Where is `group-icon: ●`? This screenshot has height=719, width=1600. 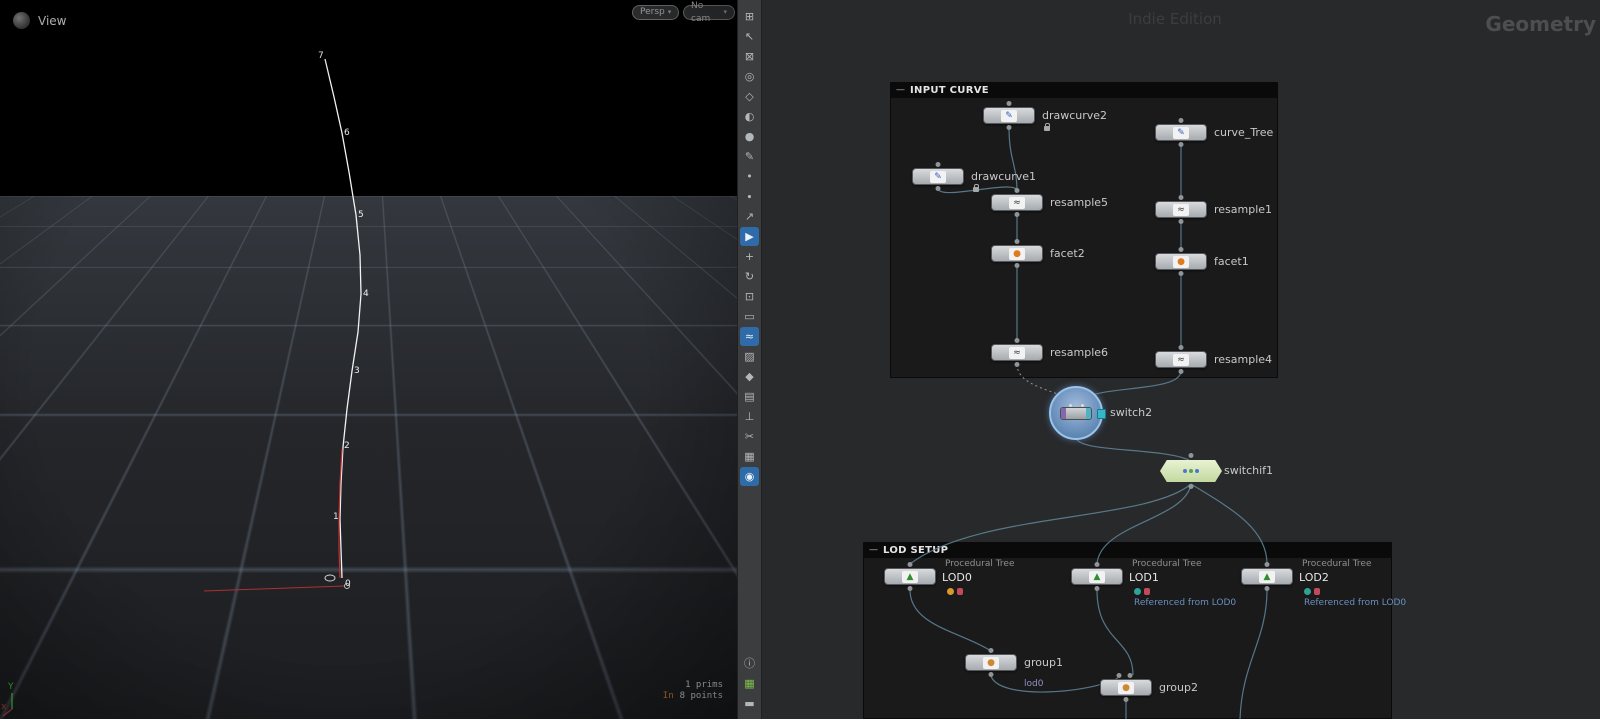 group-icon: ● is located at coordinates (991, 662).